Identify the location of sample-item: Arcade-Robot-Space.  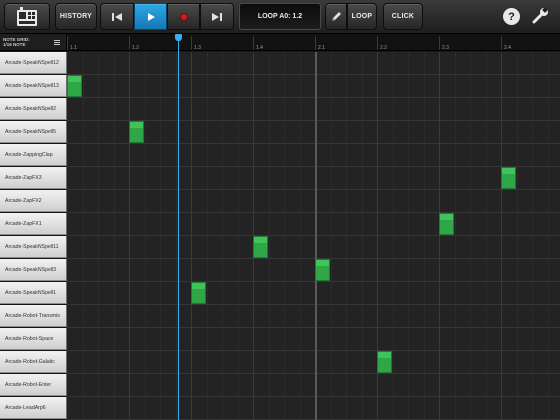
(33, 339).